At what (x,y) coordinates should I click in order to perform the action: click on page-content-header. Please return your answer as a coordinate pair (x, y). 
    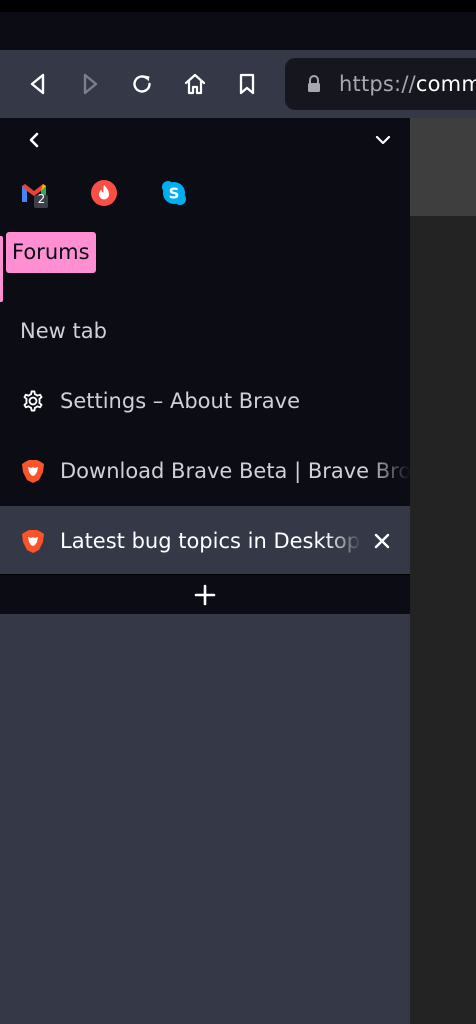
    Looking at the image, I should click on (443, 167).